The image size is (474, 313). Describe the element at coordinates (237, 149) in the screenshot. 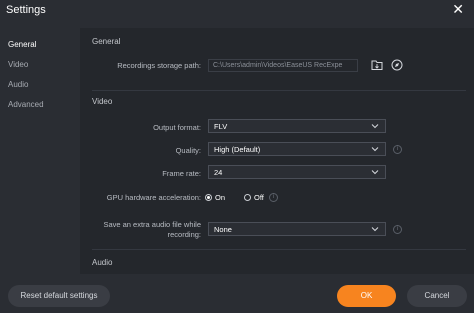

I see `quality-value: High (Default)` at that location.